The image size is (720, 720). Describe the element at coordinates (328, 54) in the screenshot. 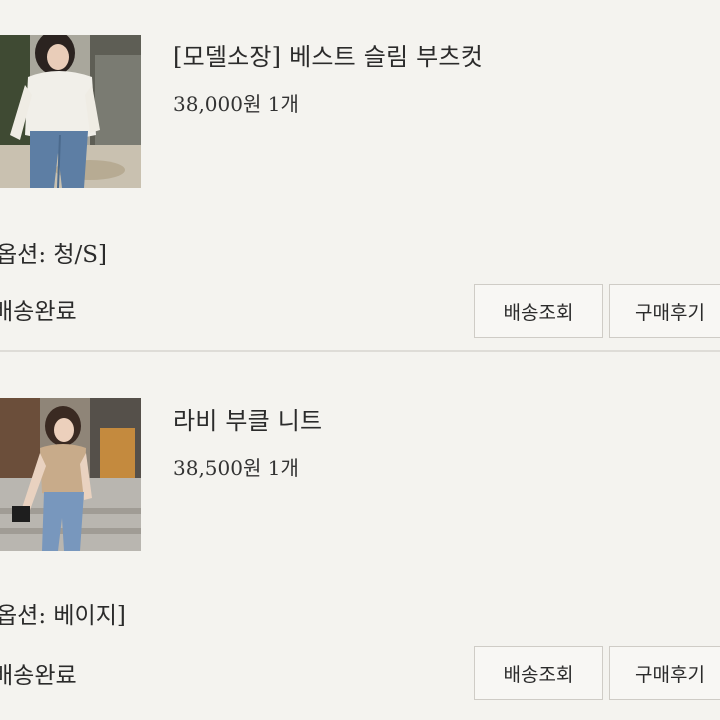

I see `product-name: [모델소장] 베스트 슬림 부츠컷` at that location.